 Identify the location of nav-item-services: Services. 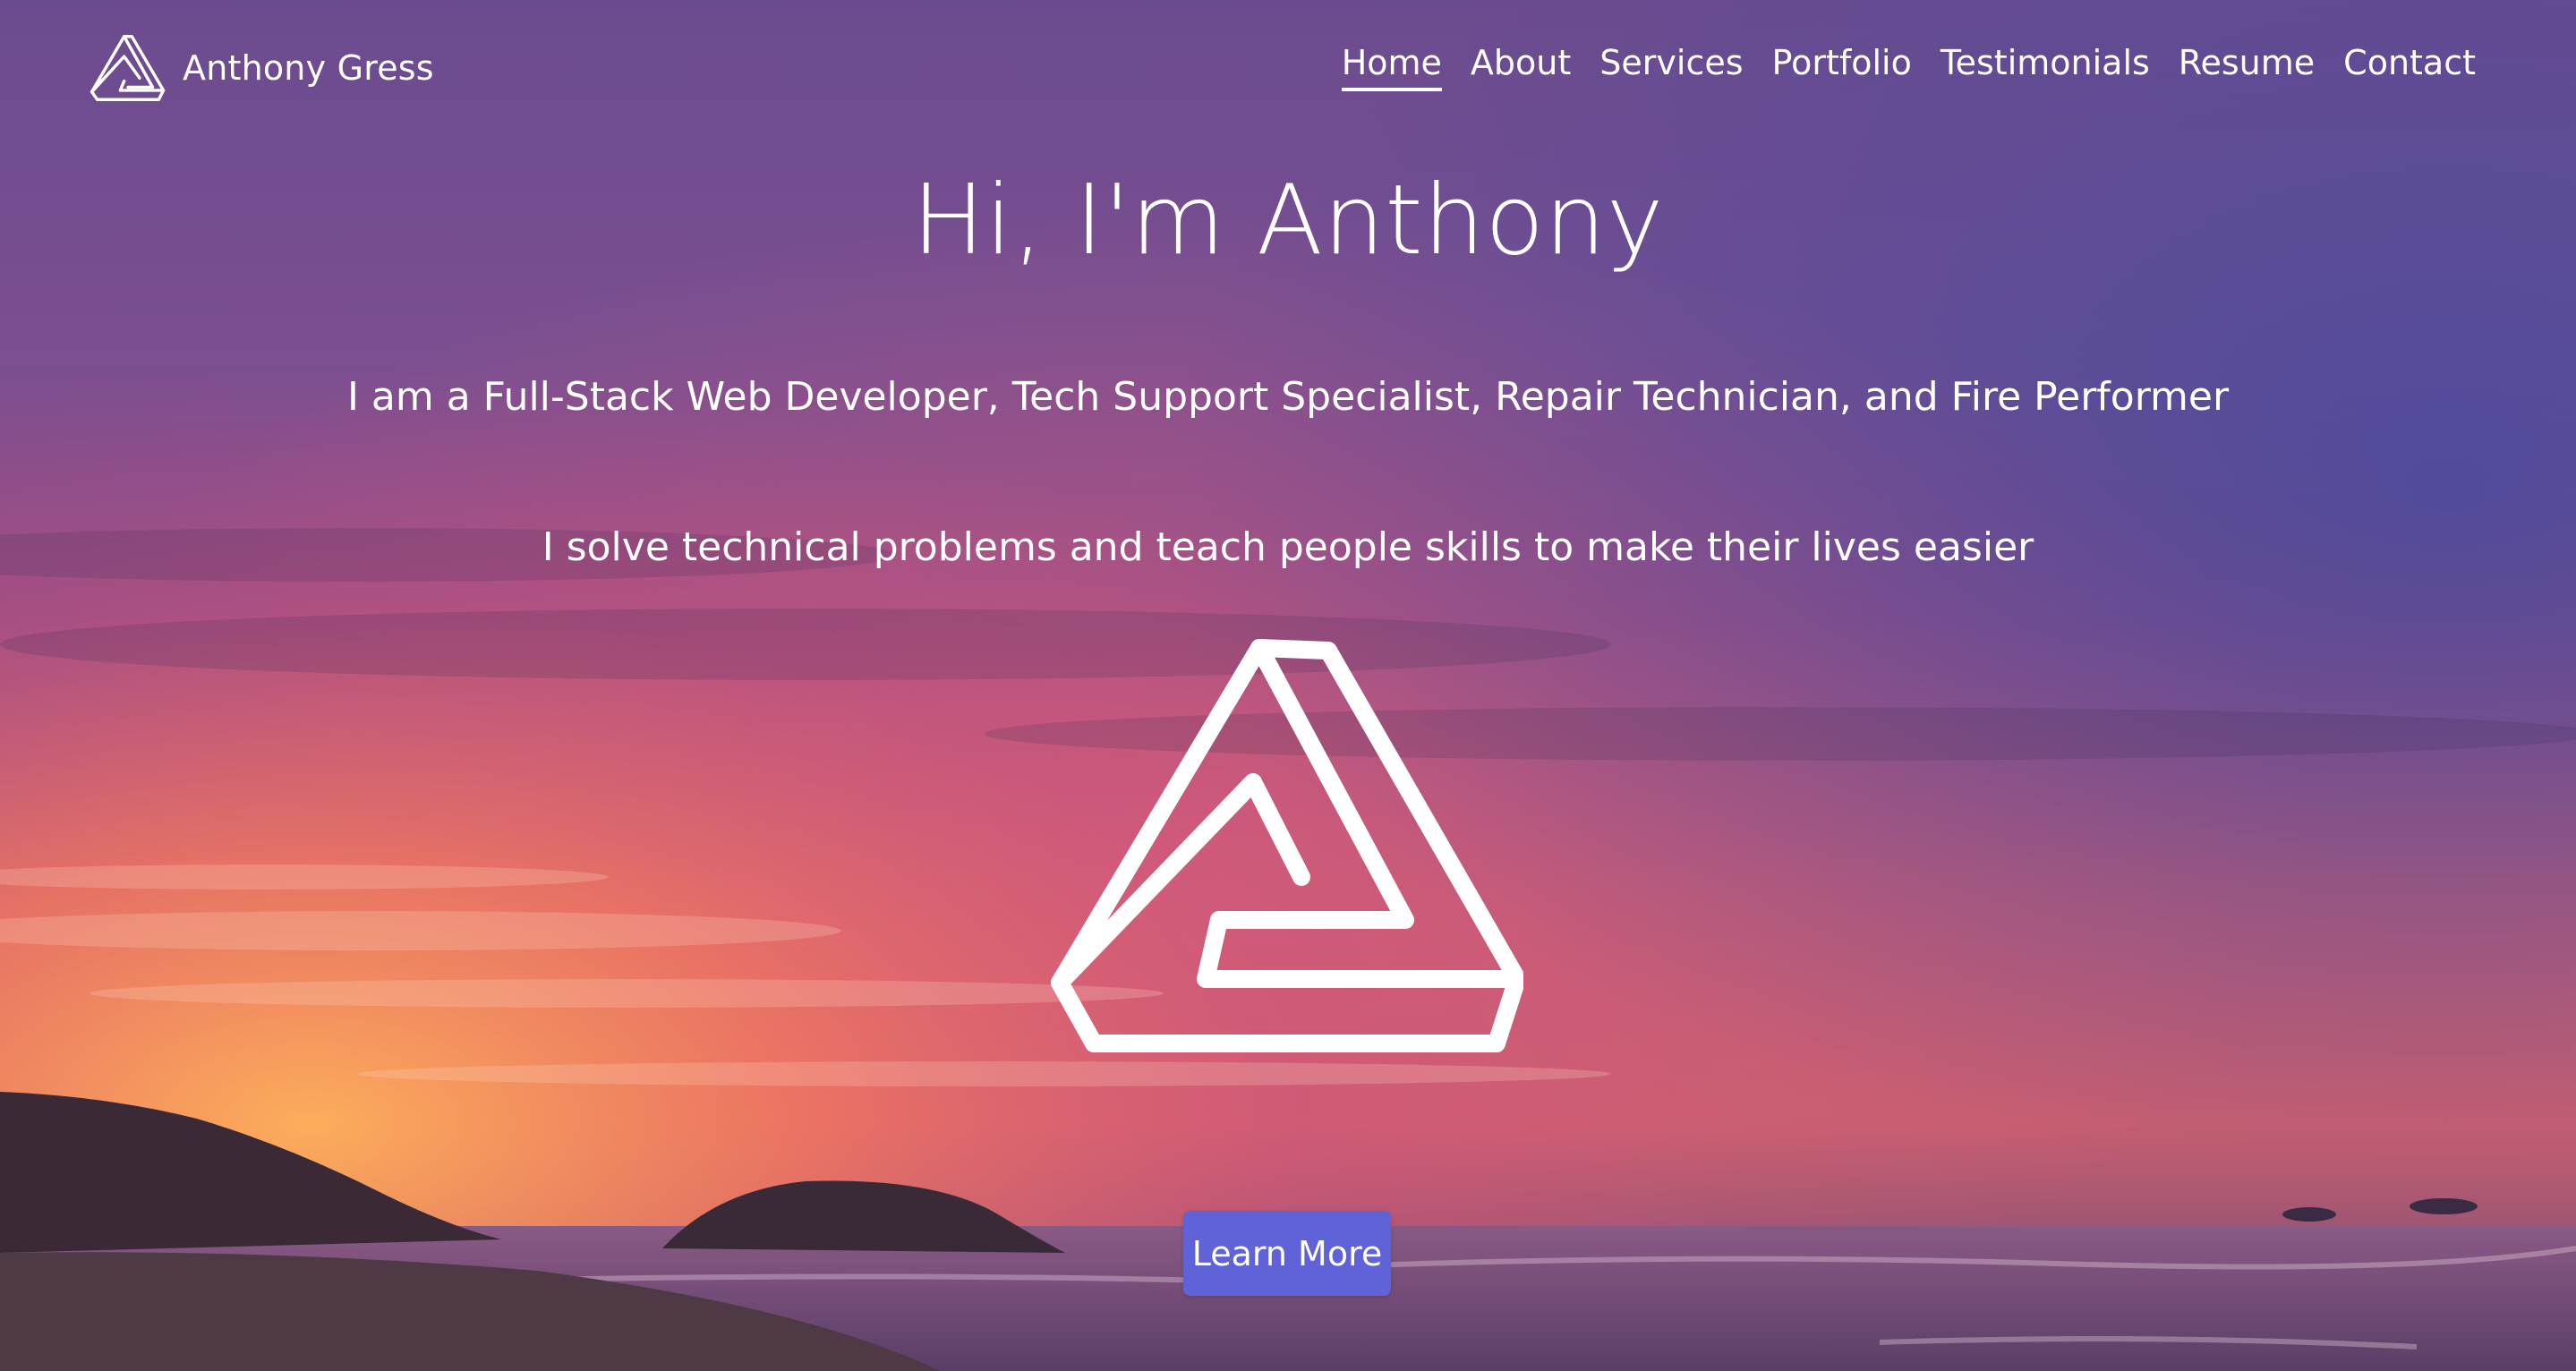
(1671, 67).